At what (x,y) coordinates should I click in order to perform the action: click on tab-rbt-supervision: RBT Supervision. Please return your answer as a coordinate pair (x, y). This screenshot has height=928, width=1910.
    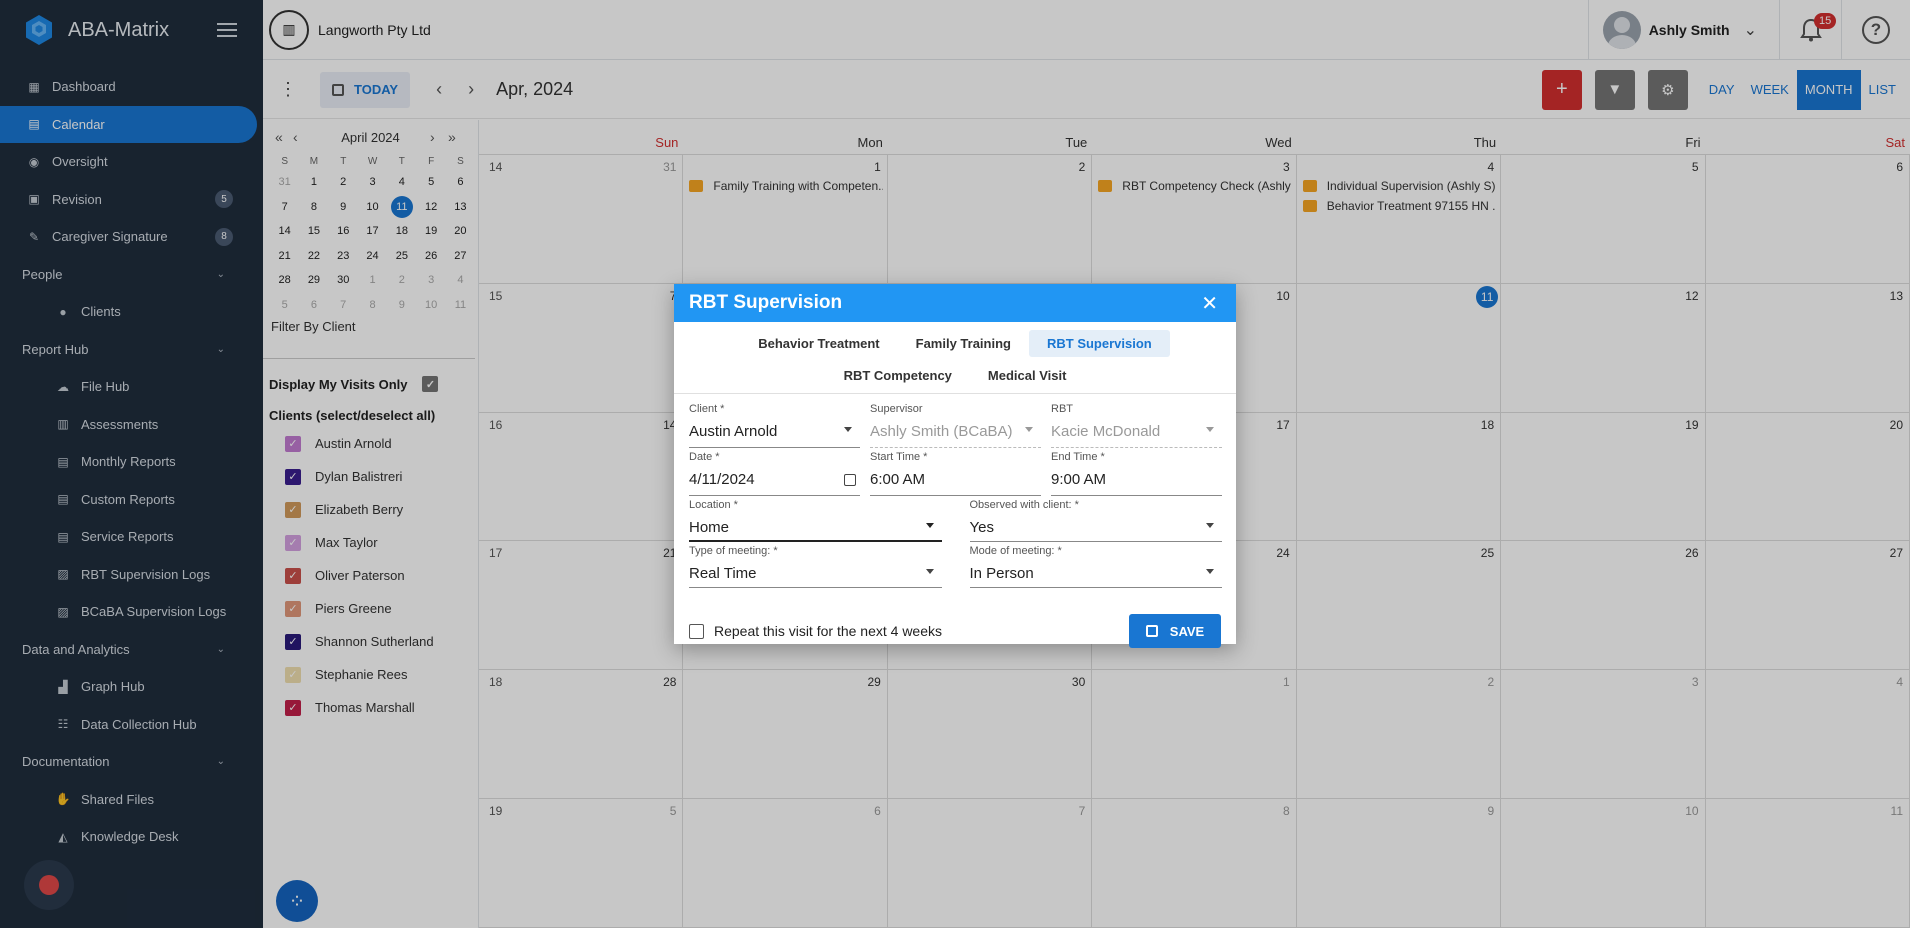
    Looking at the image, I should click on (1099, 343).